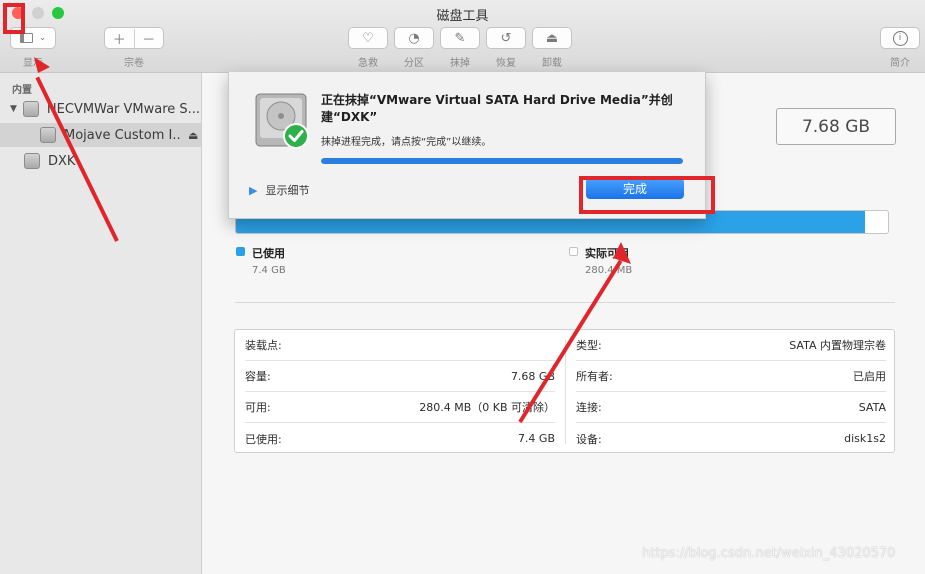  I want to click on disclosure-right-icon: ▶, so click(253, 190).